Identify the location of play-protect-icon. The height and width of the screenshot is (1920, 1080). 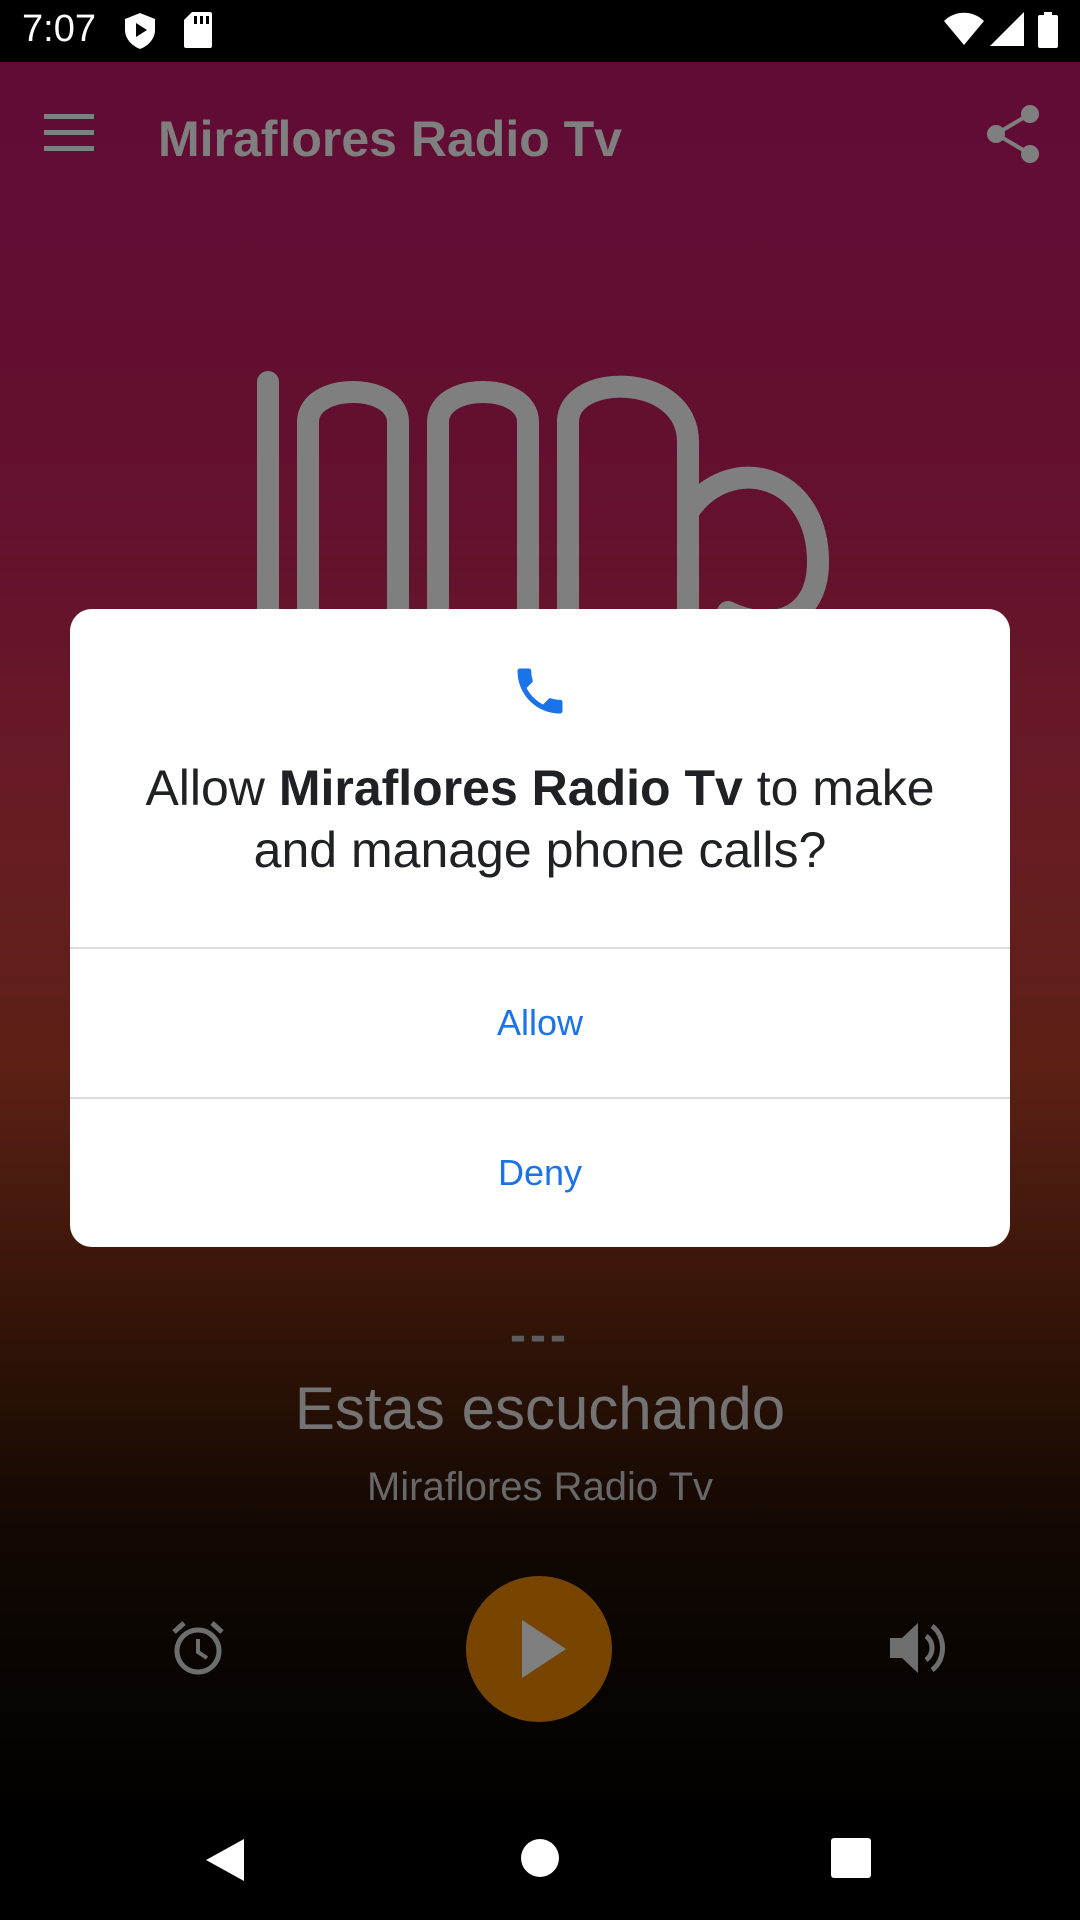
(140, 31).